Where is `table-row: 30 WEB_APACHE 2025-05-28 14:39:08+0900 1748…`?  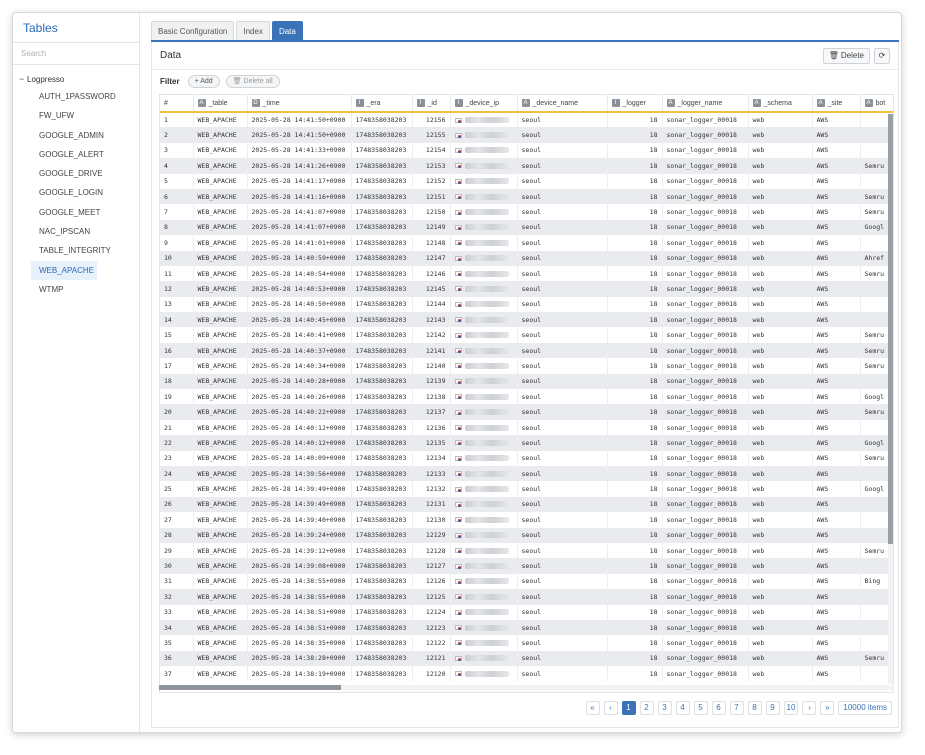
table-row: 30 WEB_APACHE 2025-05-28 14:39:08+0900 1748… is located at coordinates (526, 566).